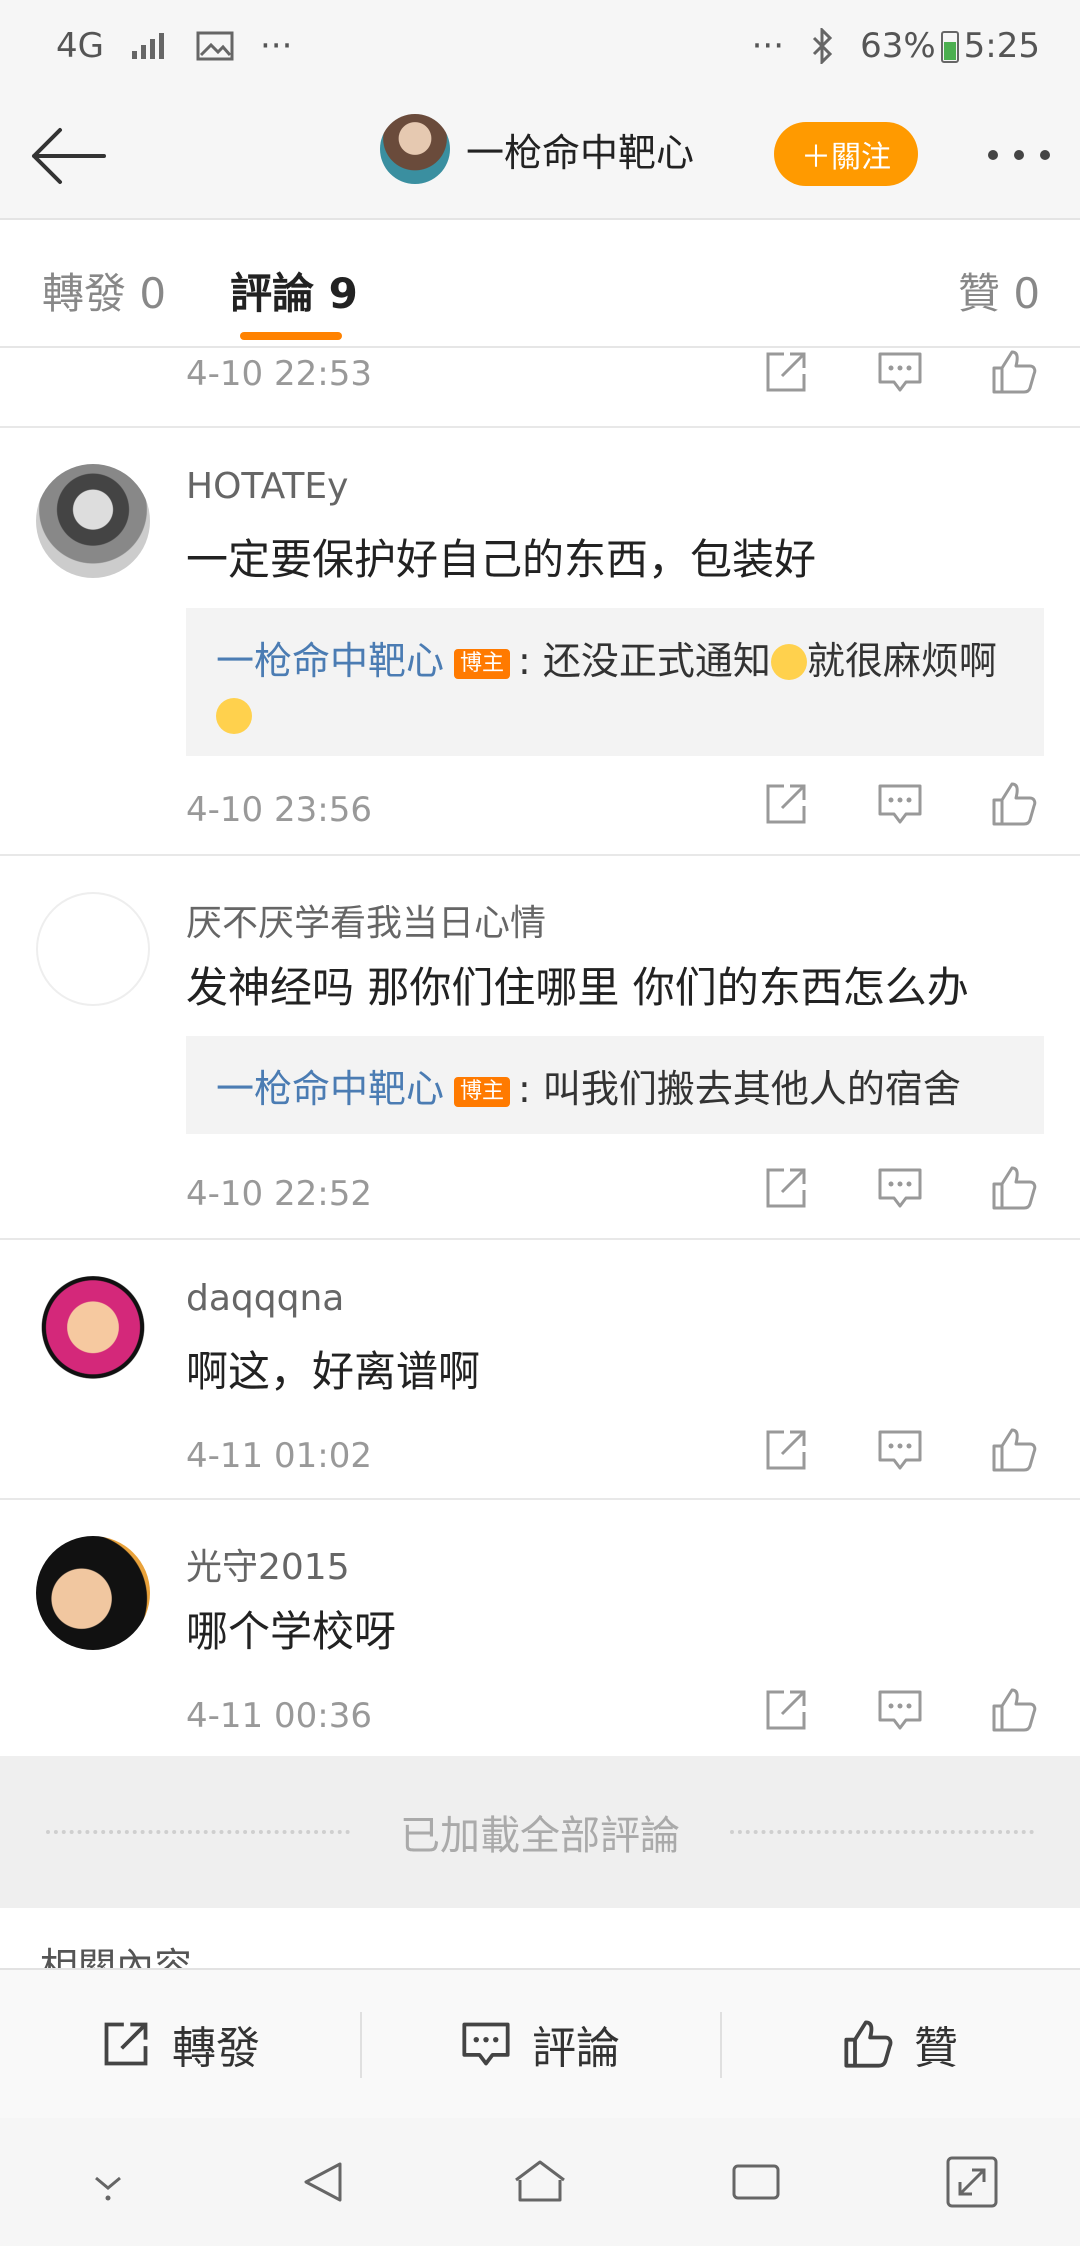 The height and width of the screenshot is (2246, 1080). What do you see at coordinates (294, 290) in the screenshot?
I see `tab-comments: 評論 9` at bounding box center [294, 290].